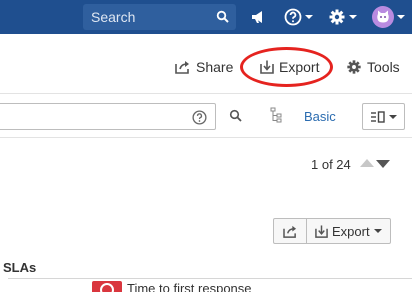  I want to click on settings-menu-button, so click(342, 17).